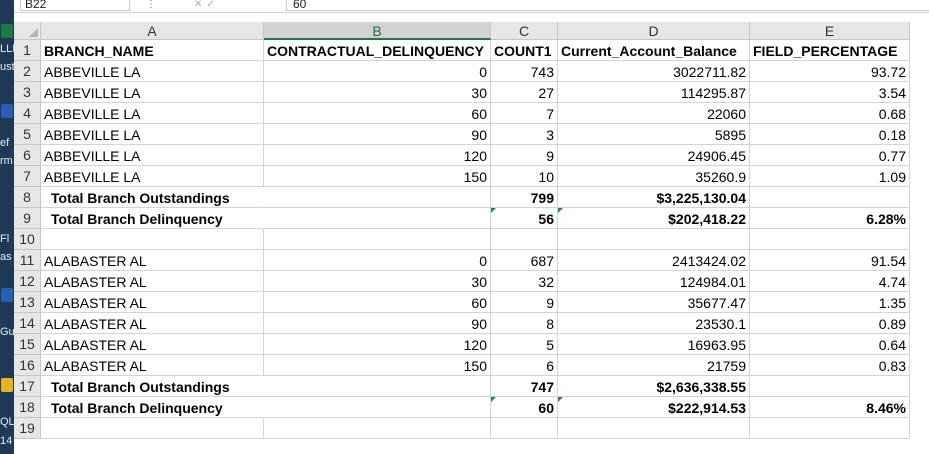 This screenshot has height=454, width=929. What do you see at coordinates (830, 344) in the screenshot?
I see `data-cell: 0.64` at bounding box center [830, 344].